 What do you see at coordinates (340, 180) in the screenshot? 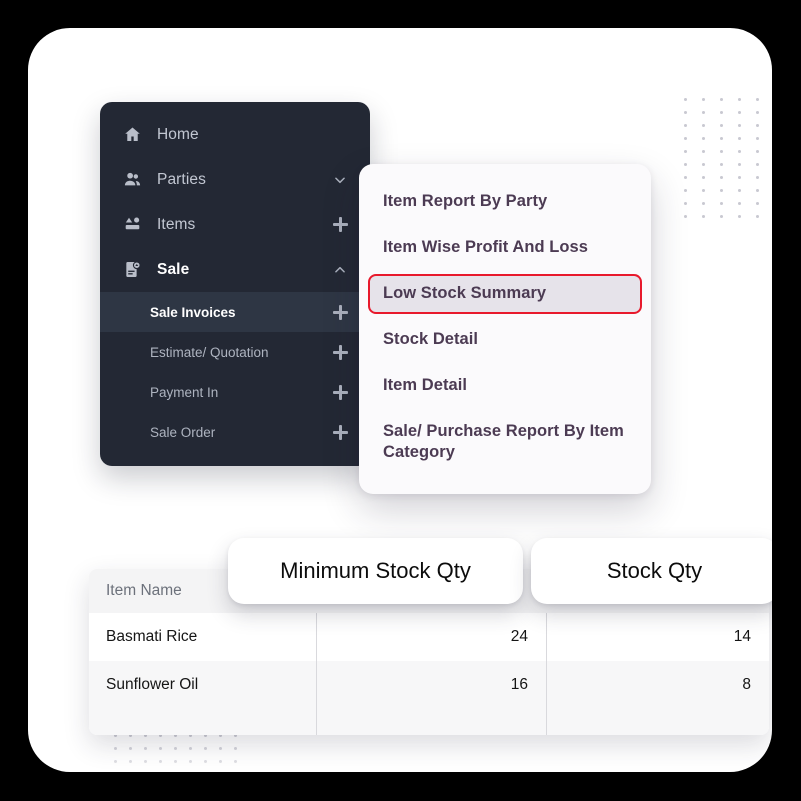
I see `chevron-down-icon` at bounding box center [340, 180].